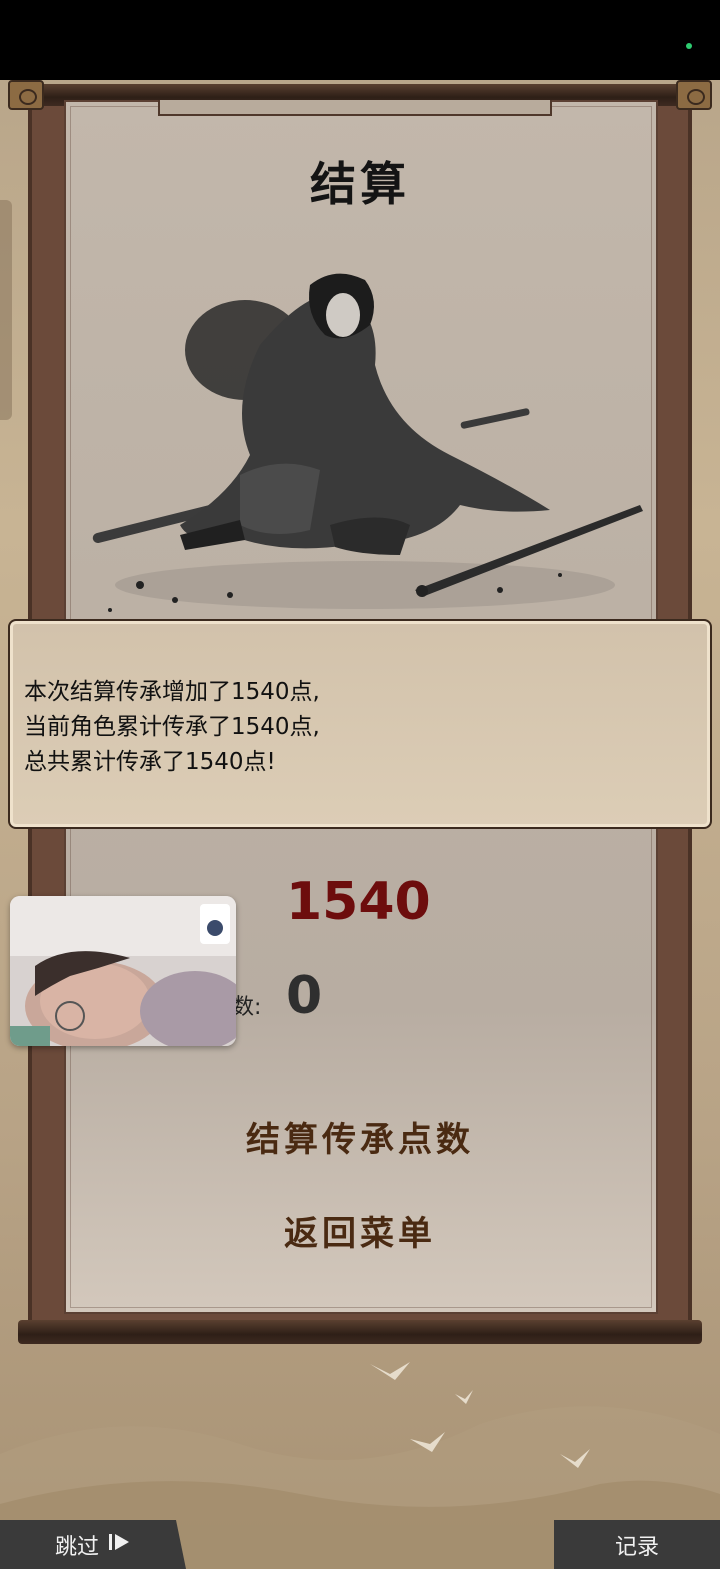 This screenshot has width=720, height=1569. What do you see at coordinates (76, 1547) in the screenshot?
I see `skip-label: 跳过` at bounding box center [76, 1547].